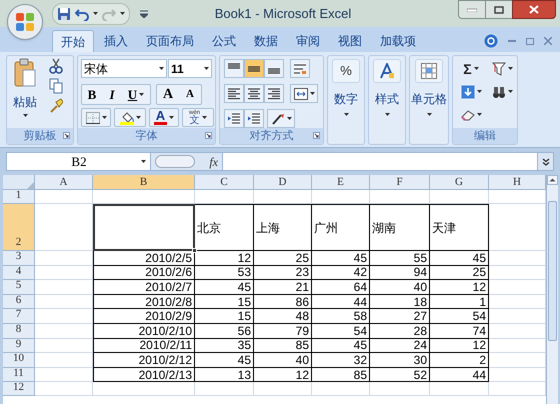 This screenshot has width=560, height=404. I want to click on paste-button: 粘贴, so click(25, 94).